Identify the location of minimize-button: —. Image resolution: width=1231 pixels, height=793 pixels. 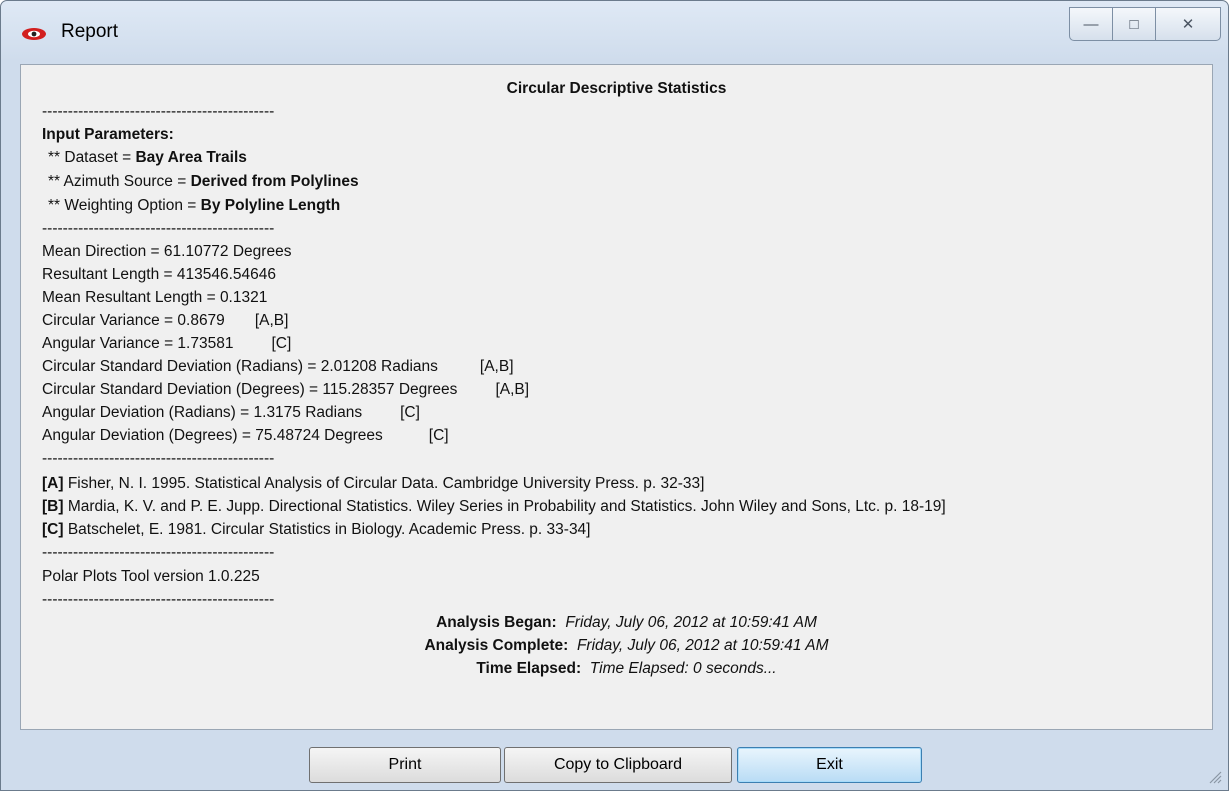
(1090, 24).